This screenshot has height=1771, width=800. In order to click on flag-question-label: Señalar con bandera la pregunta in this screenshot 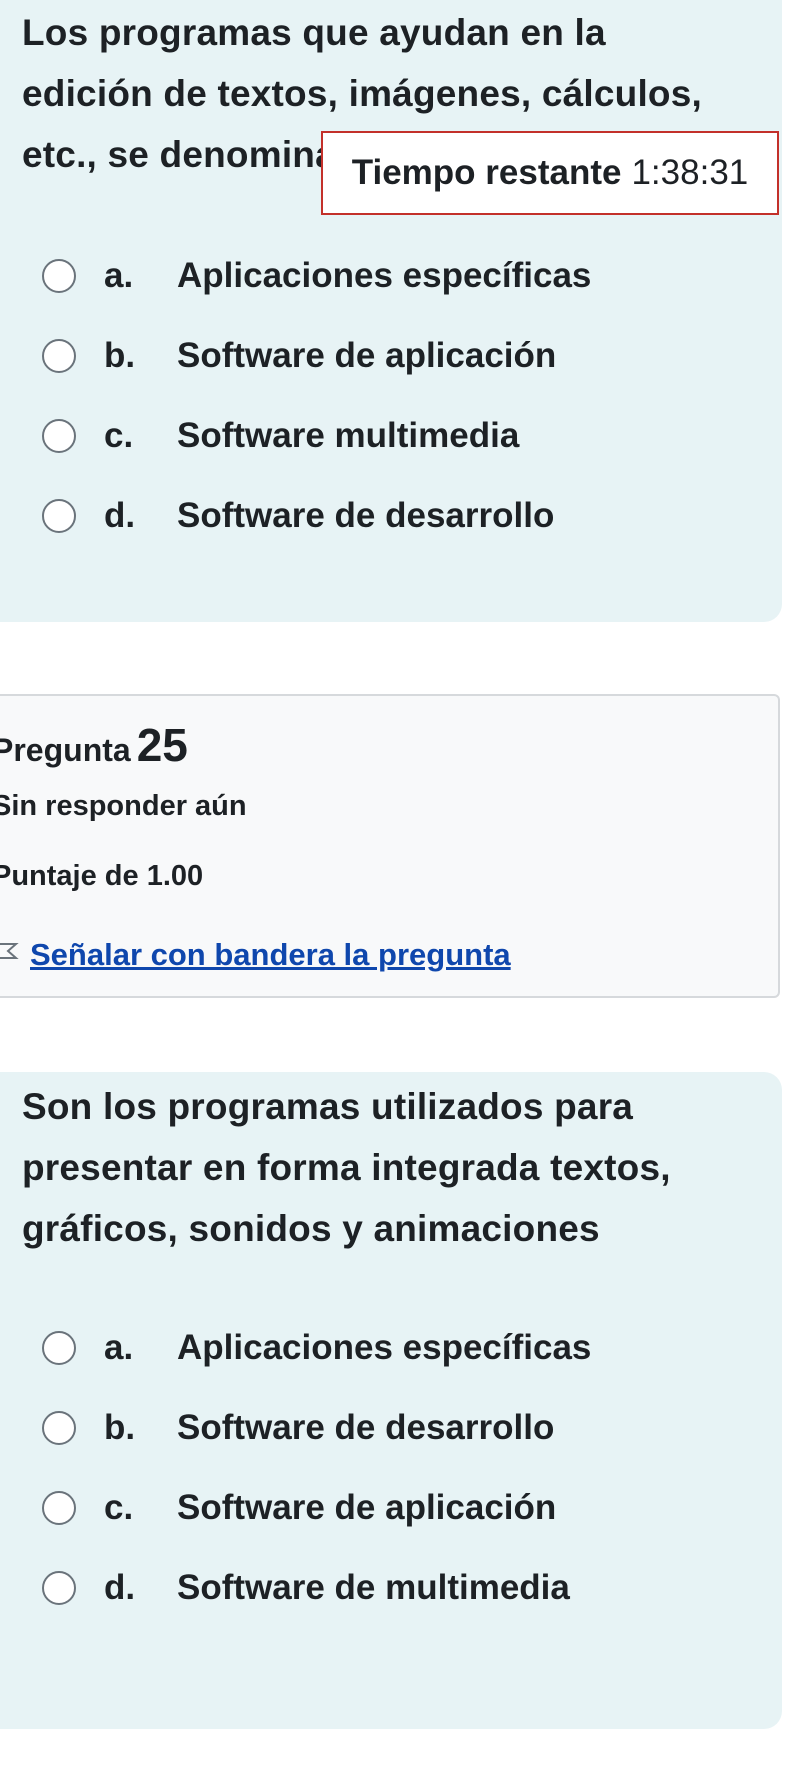, I will do `click(270, 955)`.